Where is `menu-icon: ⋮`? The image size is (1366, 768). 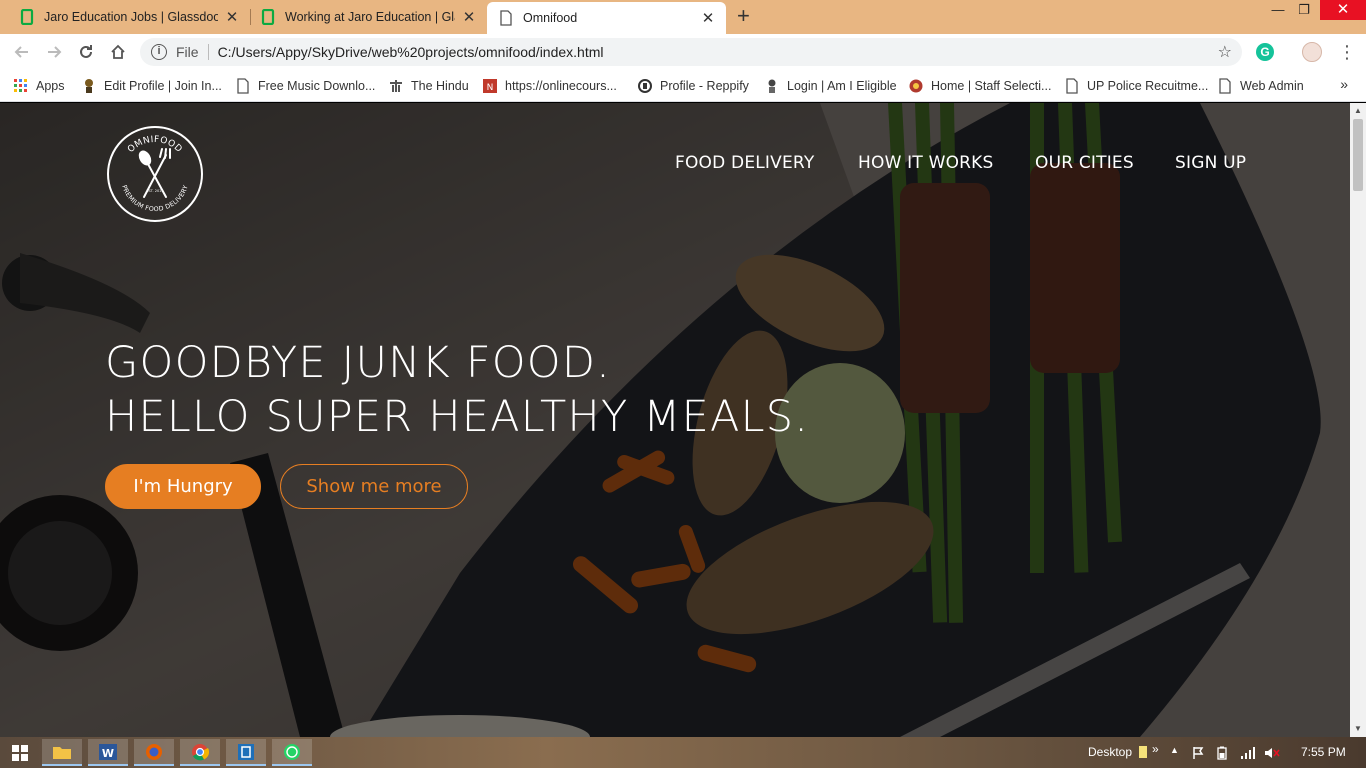 menu-icon: ⋮ is located at coordinates (1347, 52).